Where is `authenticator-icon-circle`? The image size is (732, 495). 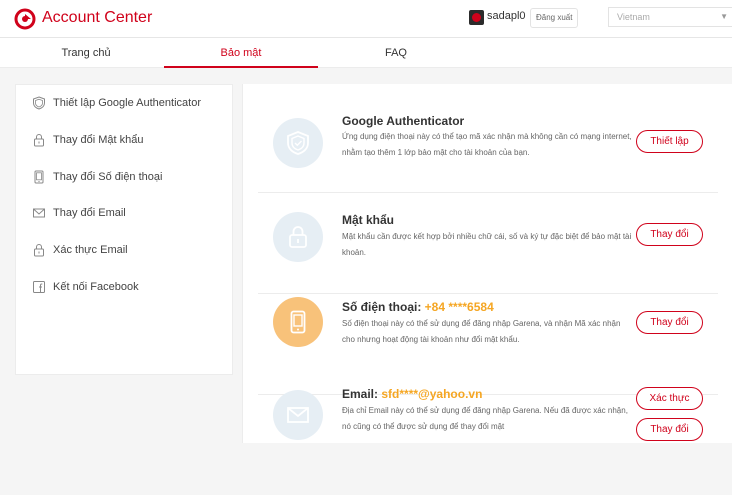
authenticator-icon-circle is located at coordinates (298, 143).